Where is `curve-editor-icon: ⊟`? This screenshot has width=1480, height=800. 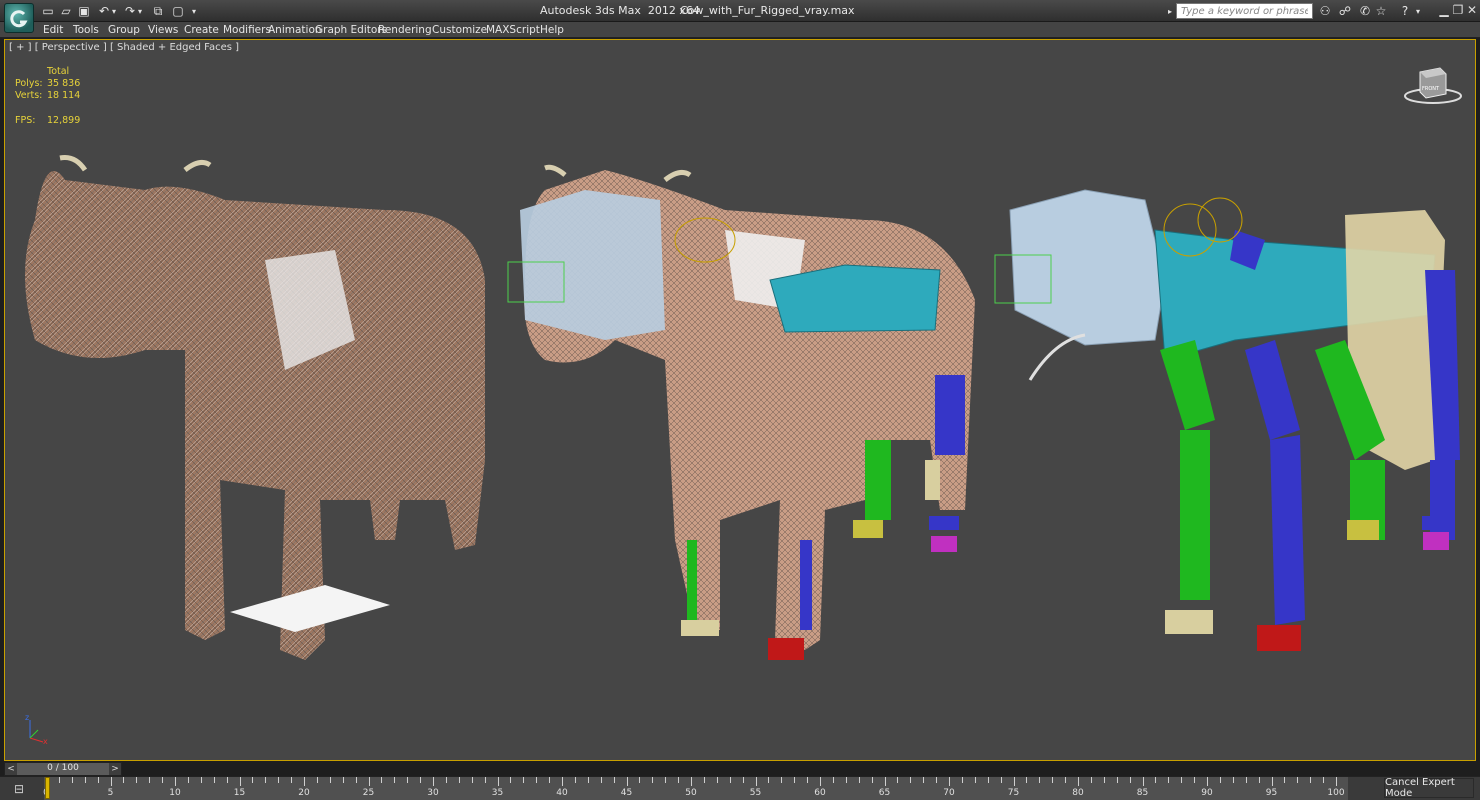
curve-editor-icon: ⊟ is located at coordinates (19, 789).